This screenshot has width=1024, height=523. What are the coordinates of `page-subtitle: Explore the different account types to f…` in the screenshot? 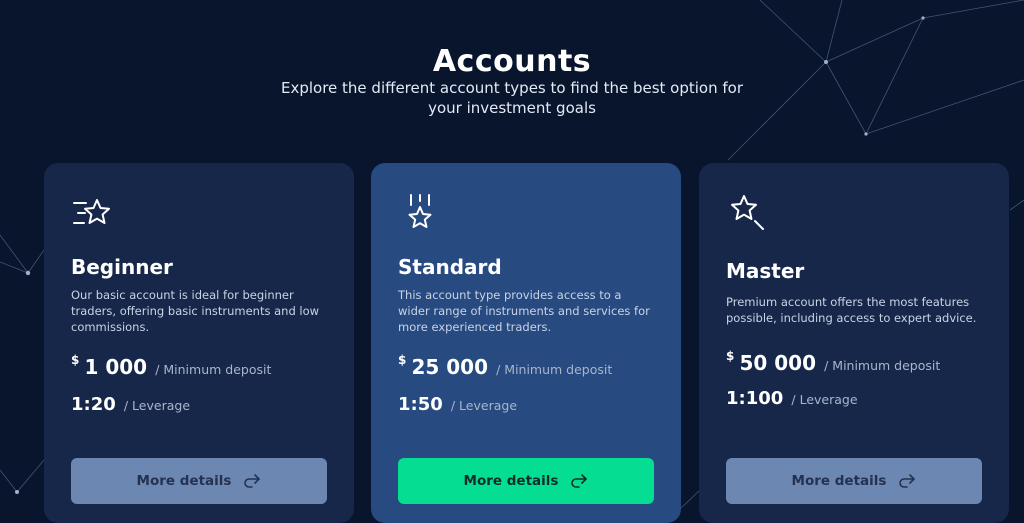 It's located at (512, 98).